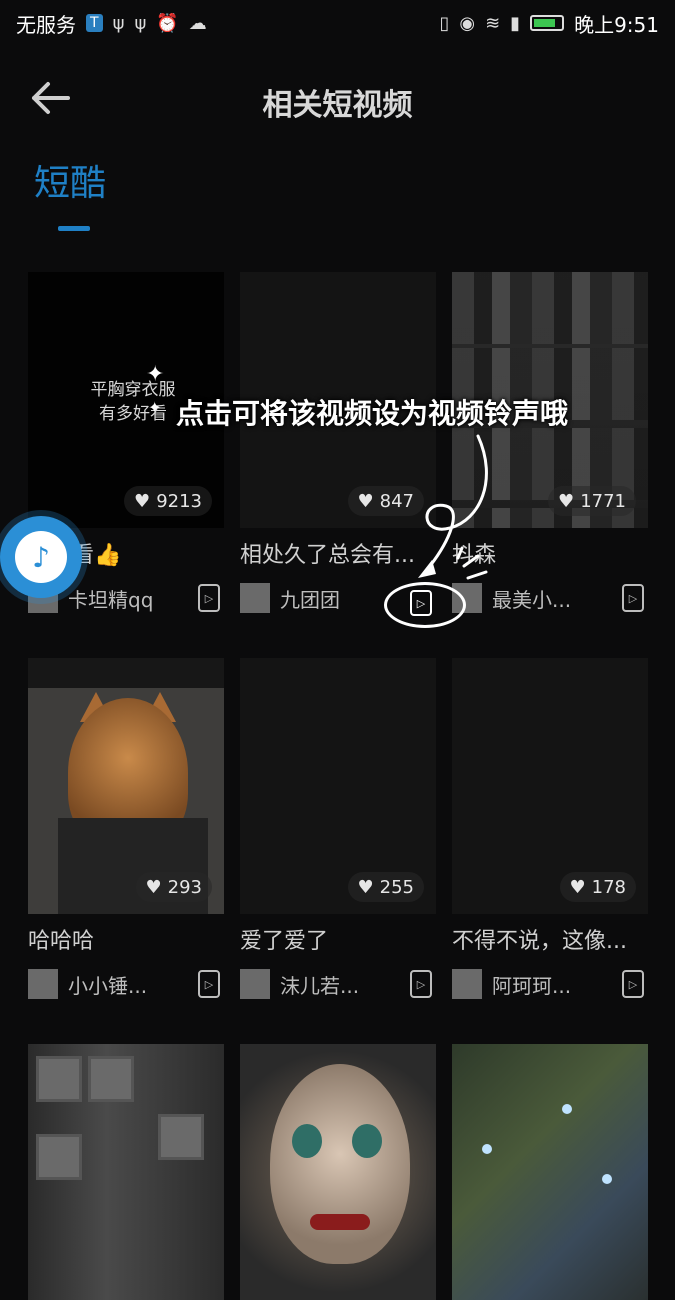 The width and height of the screenshot is (675, 1300). What do you see at coordinates (453, 507) in the screenshot?
I see `tooltip-arrow` at bounding box center [453, 507].